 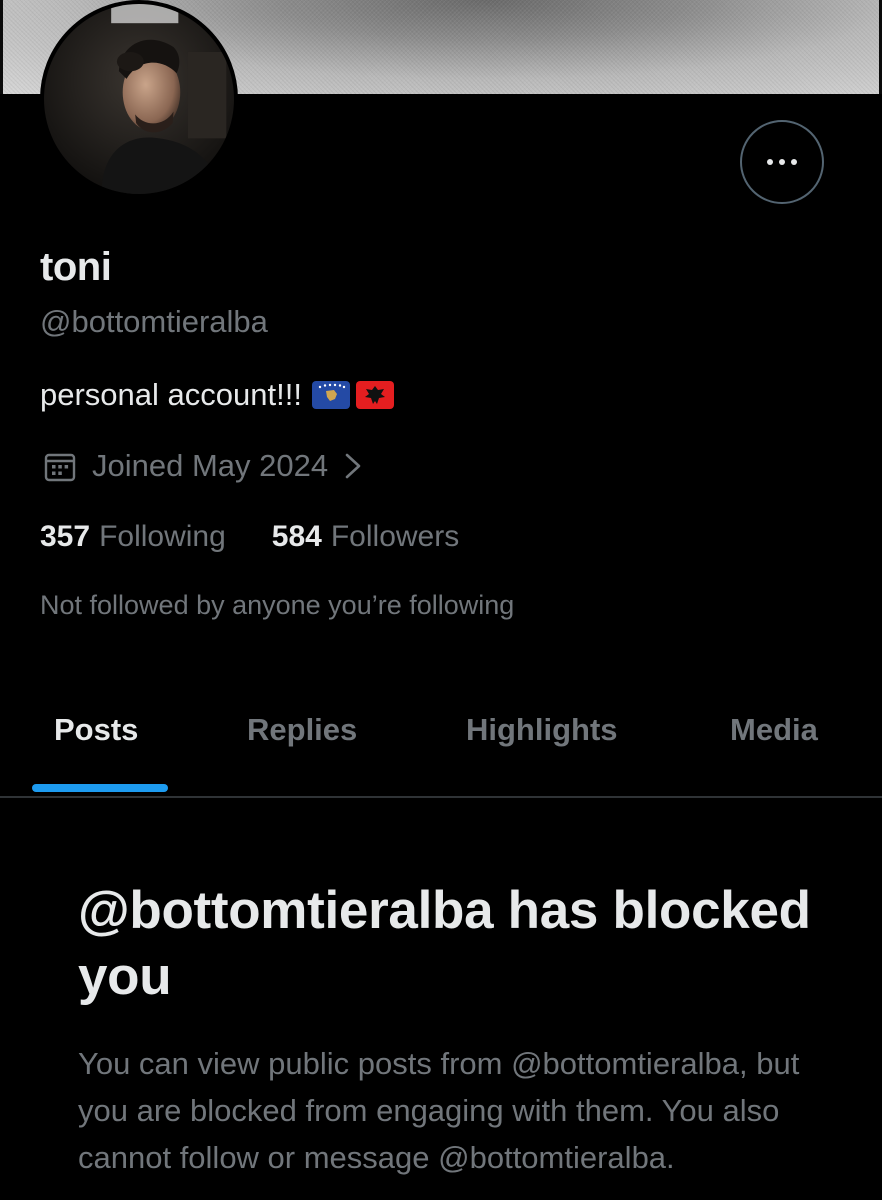 I want to click on joined-date: Joined May 2024, so click(x=204, y=466).